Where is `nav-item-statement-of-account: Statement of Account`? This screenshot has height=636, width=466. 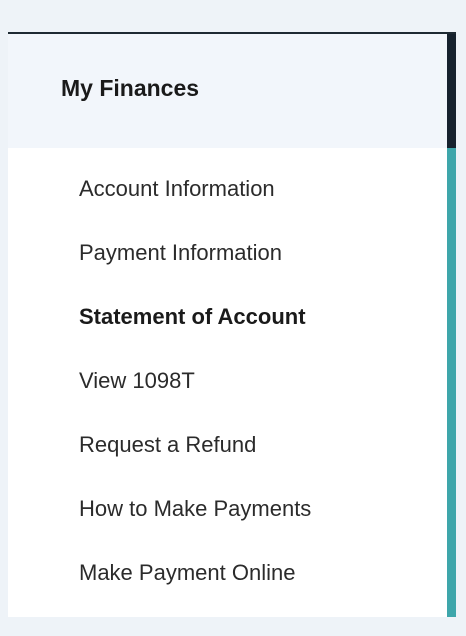 nav-item-statement-of-account: Statement of Account is located at coordinates (195, 317).